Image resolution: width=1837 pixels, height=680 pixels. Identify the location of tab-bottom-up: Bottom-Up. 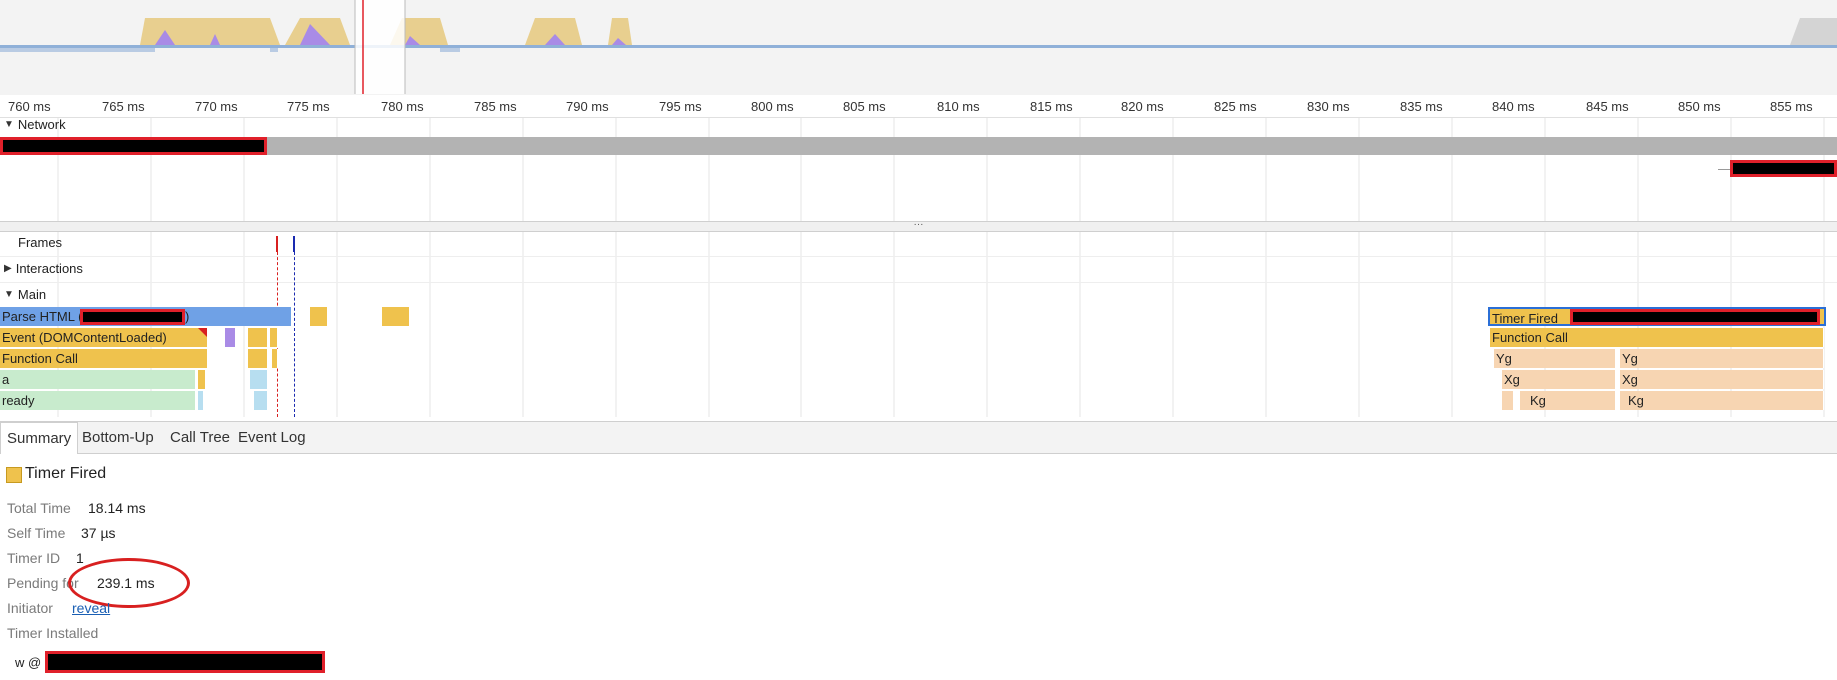
(118, 437).